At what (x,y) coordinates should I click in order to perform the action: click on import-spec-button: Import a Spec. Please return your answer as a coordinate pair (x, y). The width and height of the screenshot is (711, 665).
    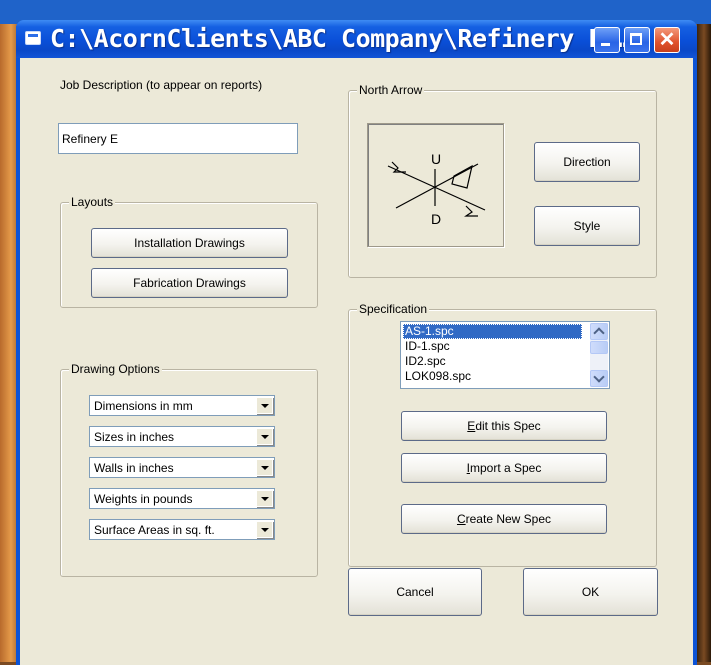
    Looking at the image, I should click on (504, 468).